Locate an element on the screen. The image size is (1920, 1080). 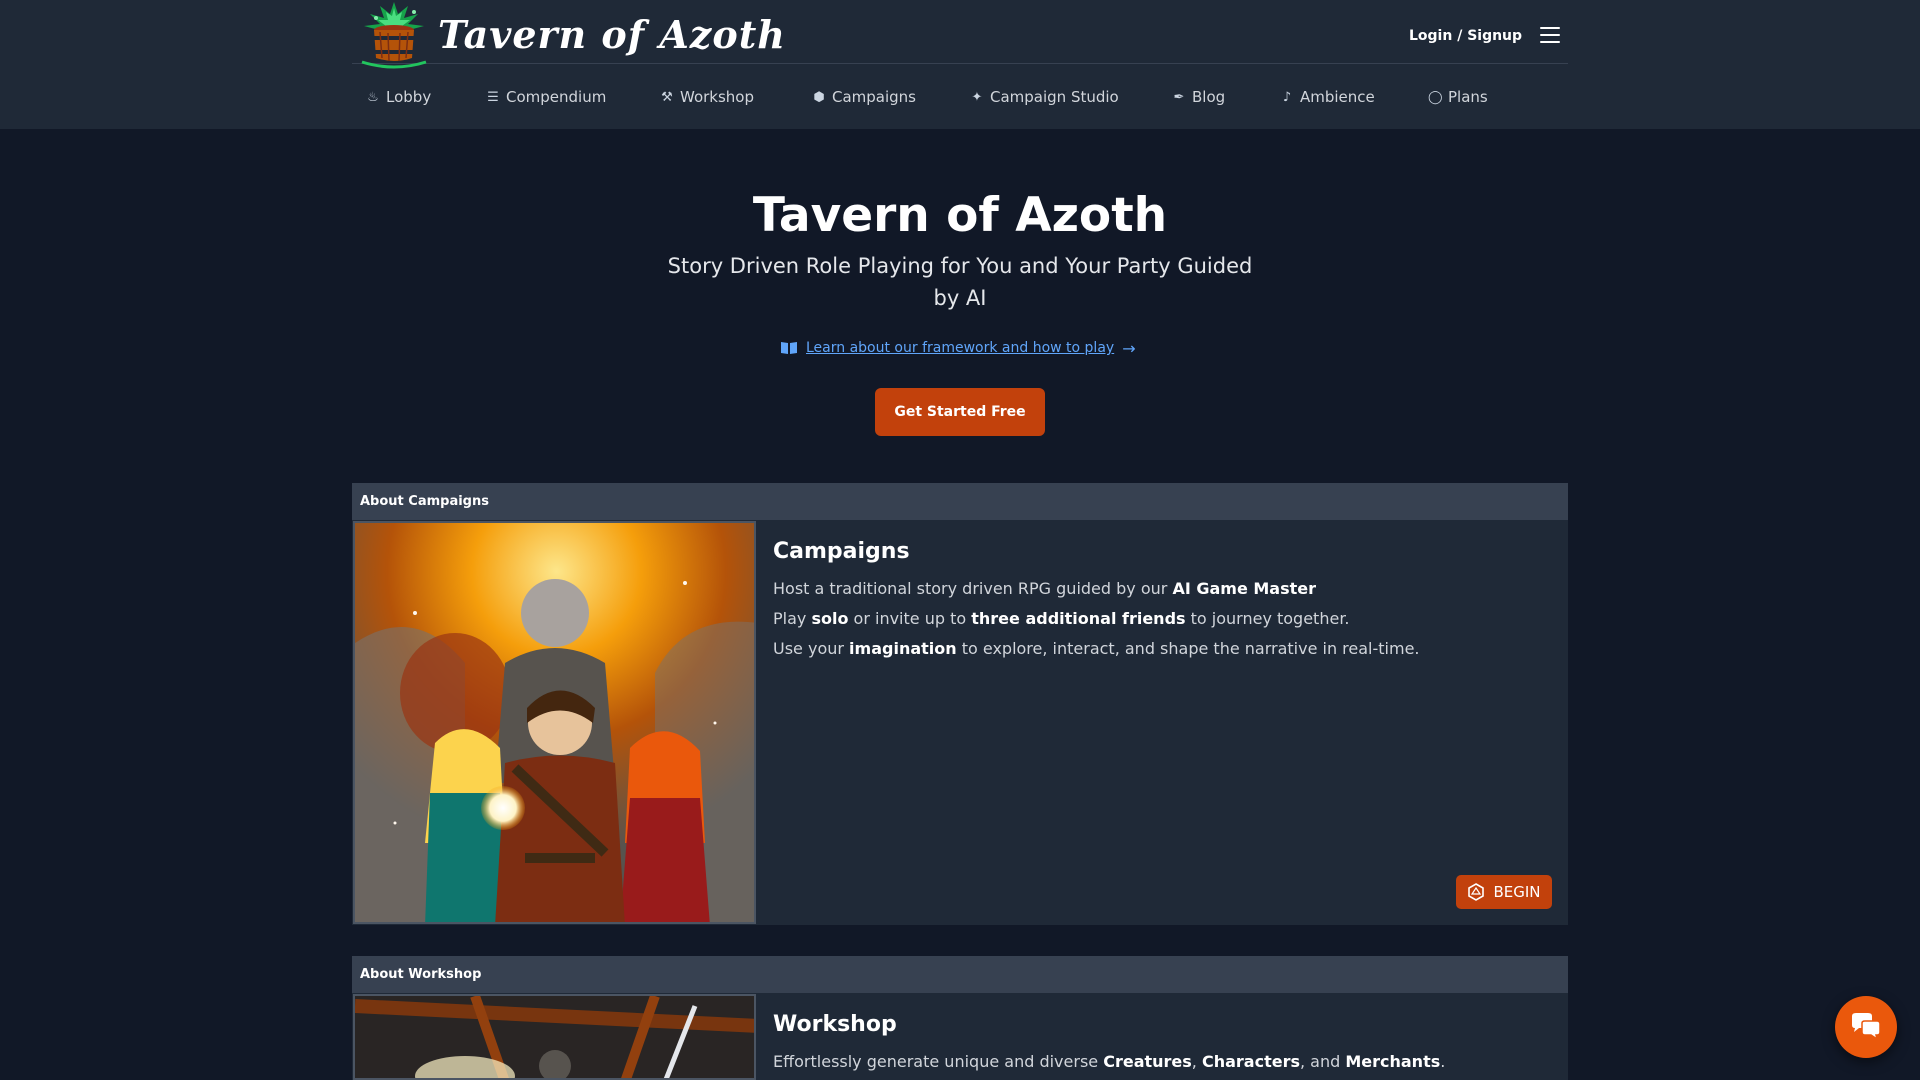
nav-item-blog: ✒ Blog is located at coordinates (1199, 97).